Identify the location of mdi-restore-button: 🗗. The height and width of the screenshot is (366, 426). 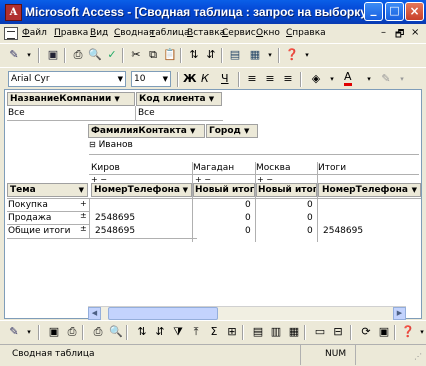
(399, 35).